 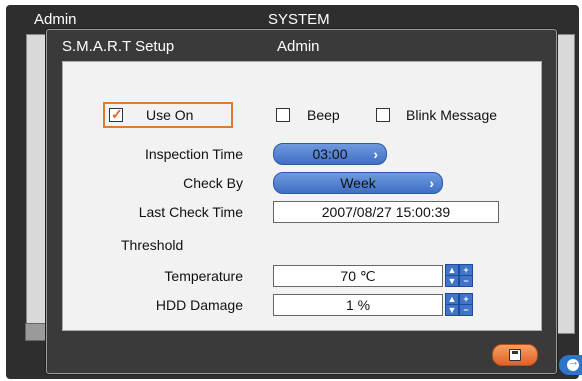 I want to click on next-page-button, so click(x=570, y=365).